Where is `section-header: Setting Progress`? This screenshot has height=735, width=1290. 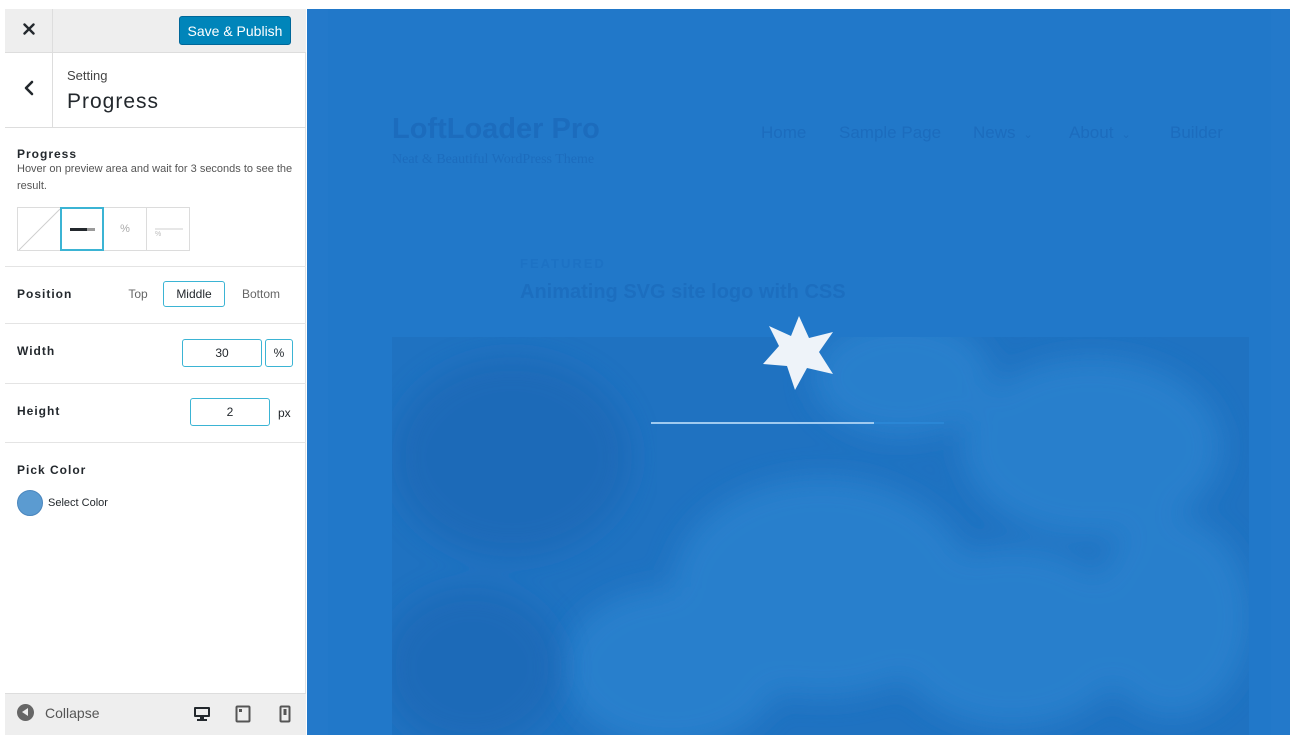 section-header: Setting Progress is located at coordinates (155, 90).